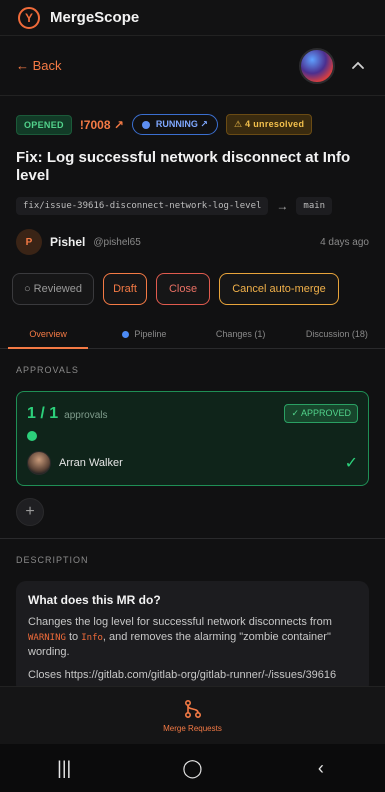  I want to click on back-button: ← Back, so click(39, 65).